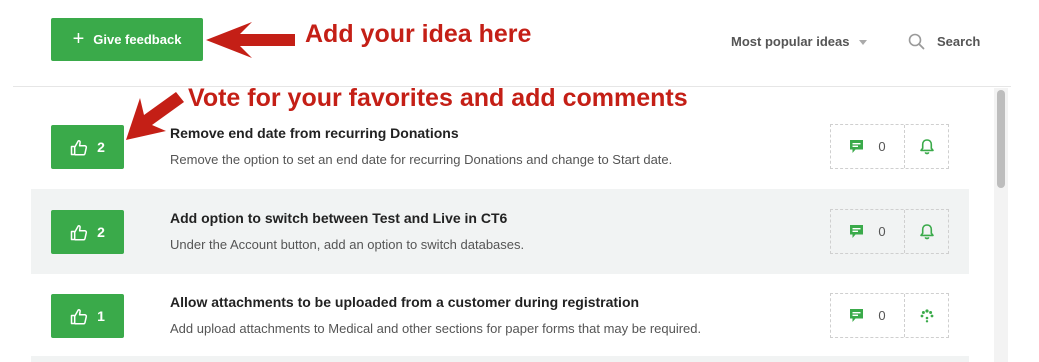 Image resolution: width=1039 pixels, height=362 pixels. Describe the element at coordinates (863, 42) in the screenshot. I see `chevron-down-icon` at that location.